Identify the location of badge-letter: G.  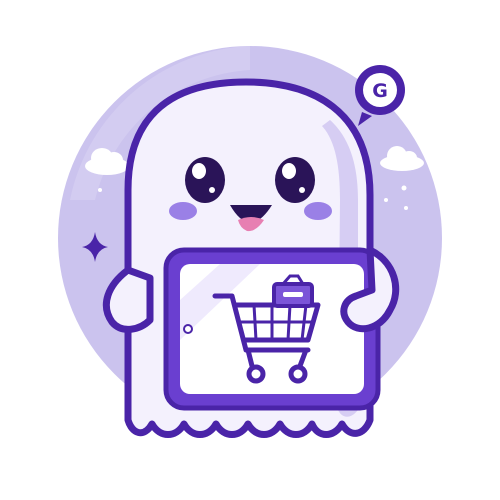
(380, 91).